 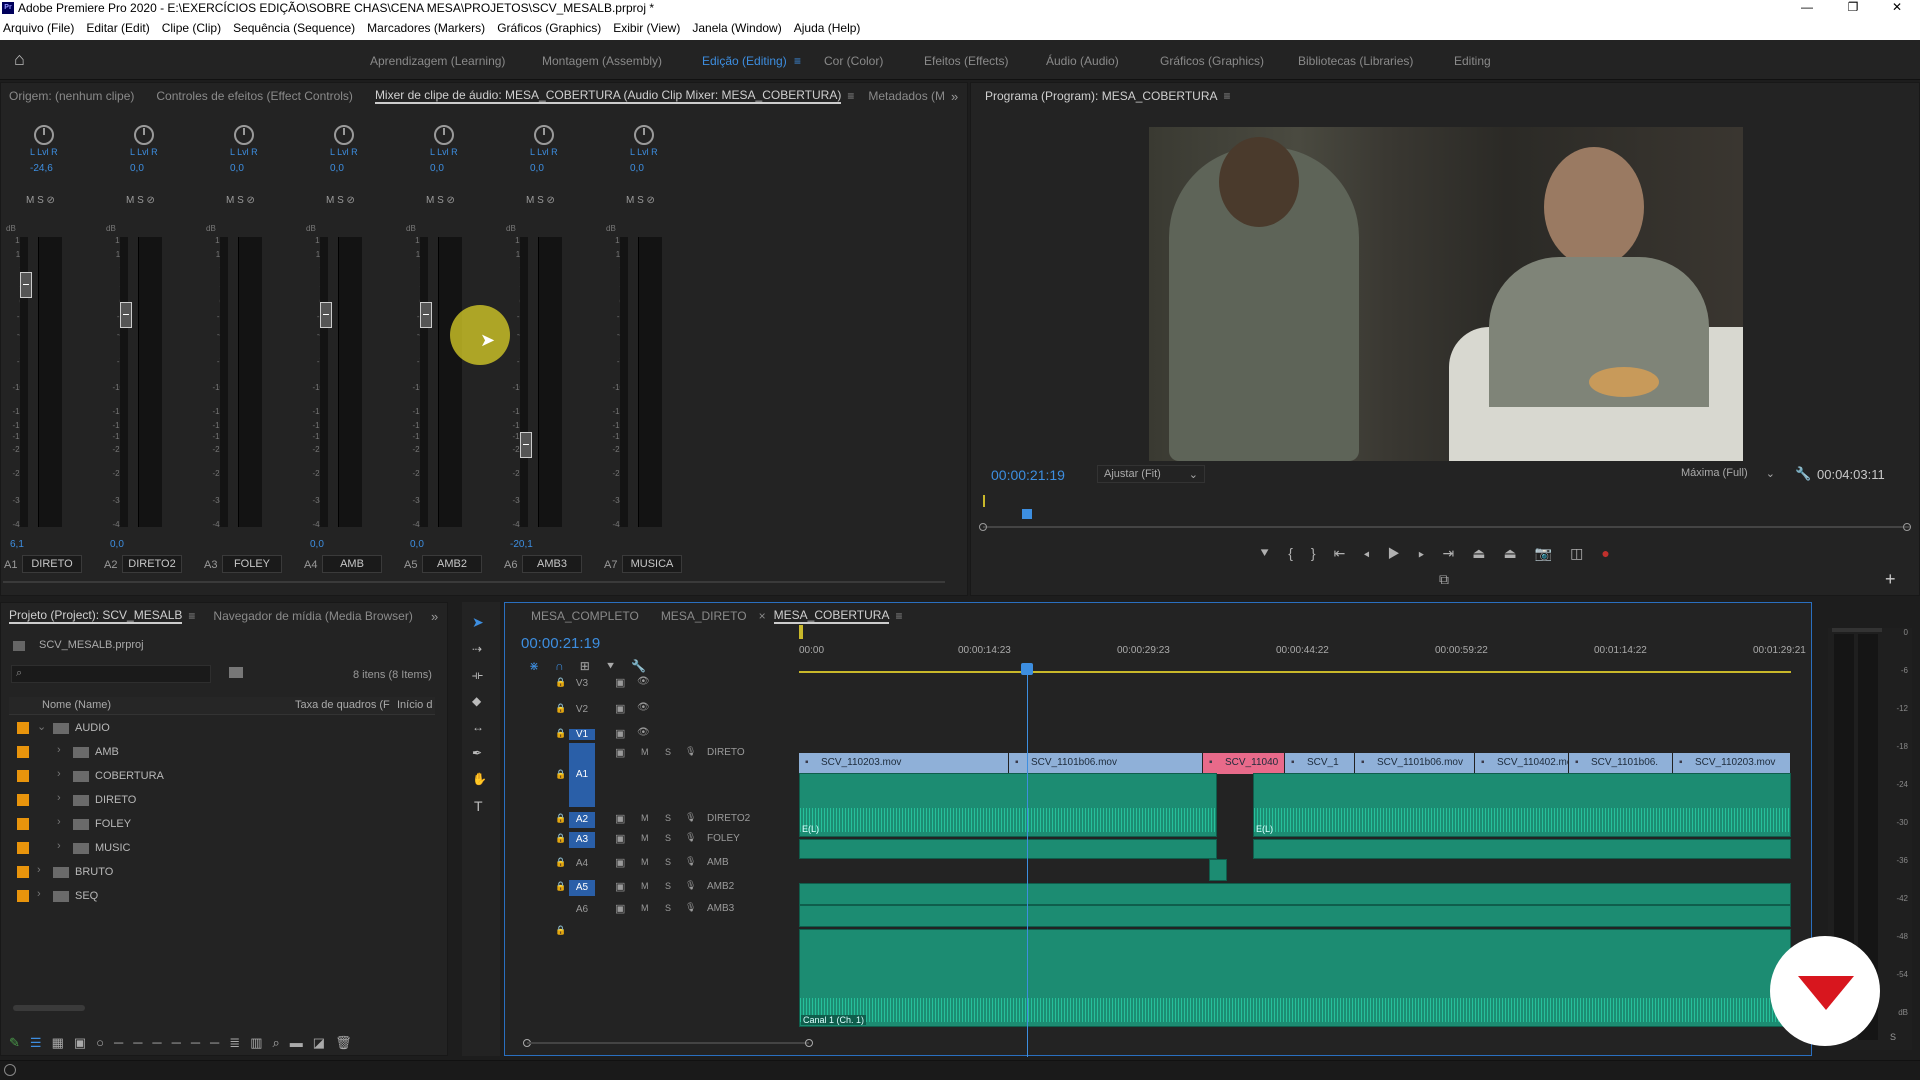 What do you see at coordinates (352, 564) in the screenshot?
I see `channel-name: AMB` at bounding box center [352, 564].